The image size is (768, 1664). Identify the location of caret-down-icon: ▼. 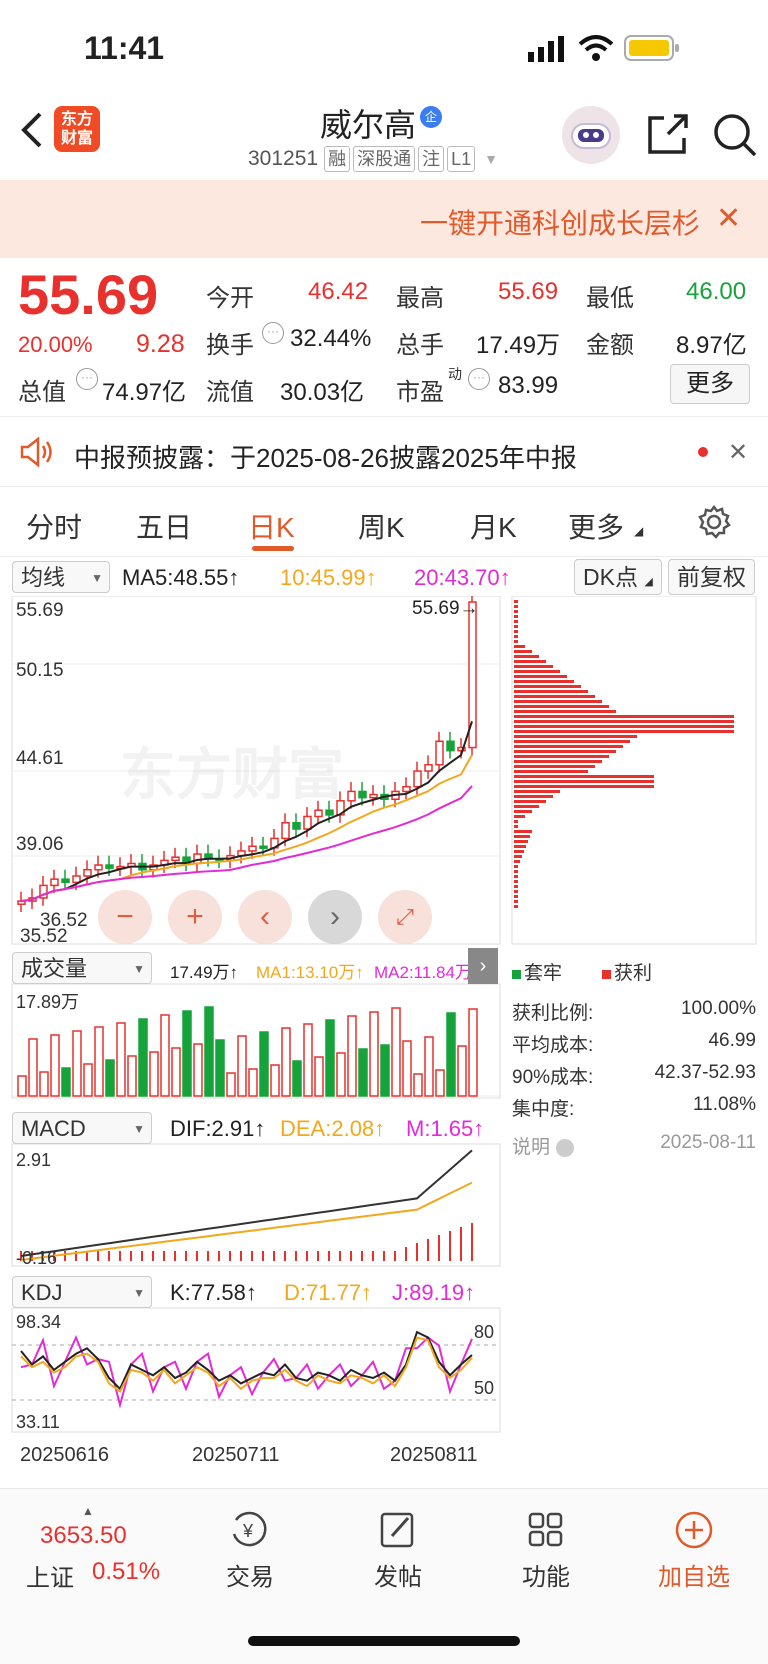
(491, 159).